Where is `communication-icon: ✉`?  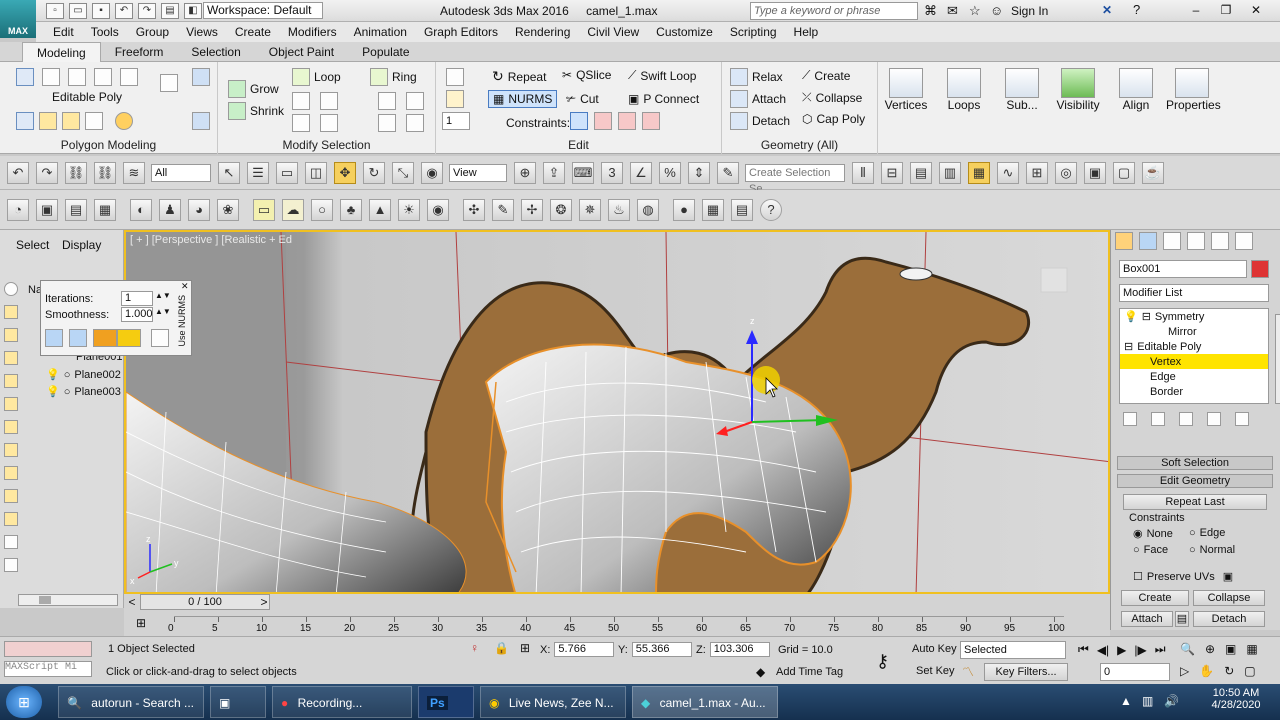
communication-icon: ✉ is located at coordinates (952, 11).